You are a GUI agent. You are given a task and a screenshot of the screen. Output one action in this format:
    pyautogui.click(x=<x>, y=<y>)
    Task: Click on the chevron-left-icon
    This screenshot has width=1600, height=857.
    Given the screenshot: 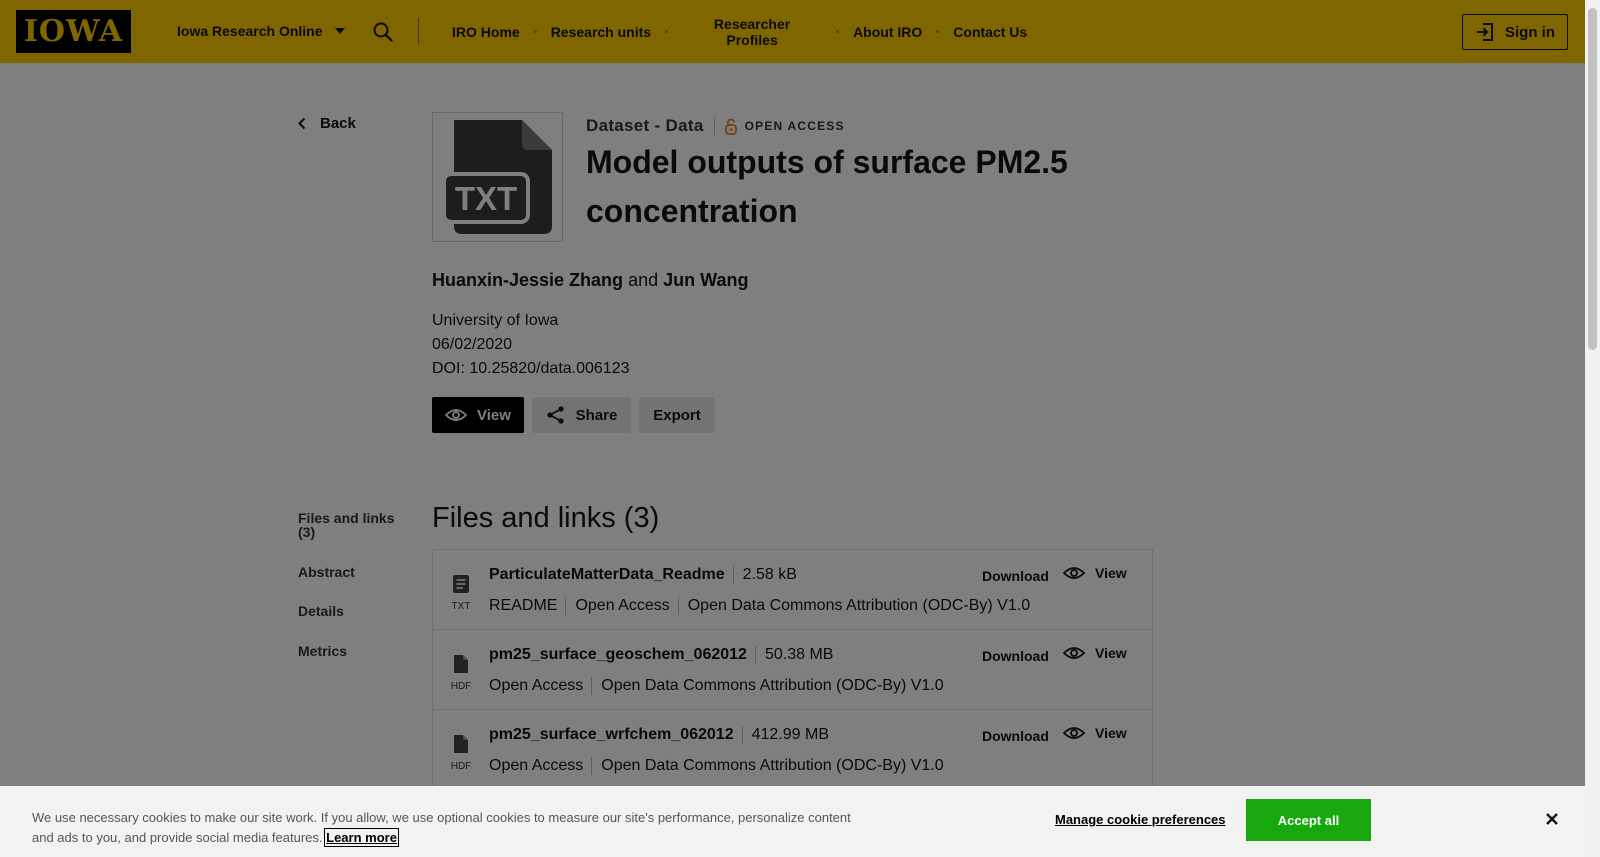 What is the action you would take?
    pyautogui.click(x=302, y=123)
    